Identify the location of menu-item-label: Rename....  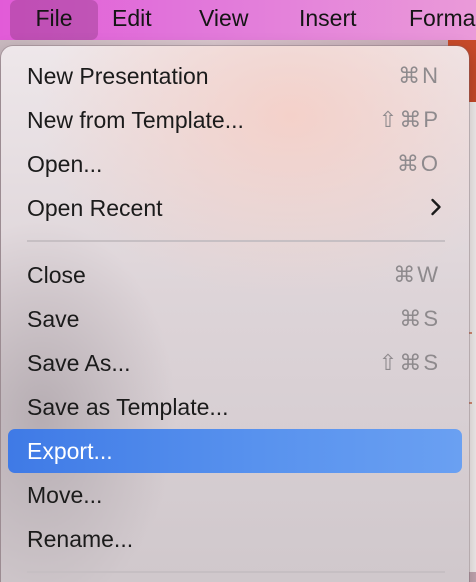
(80, 539).